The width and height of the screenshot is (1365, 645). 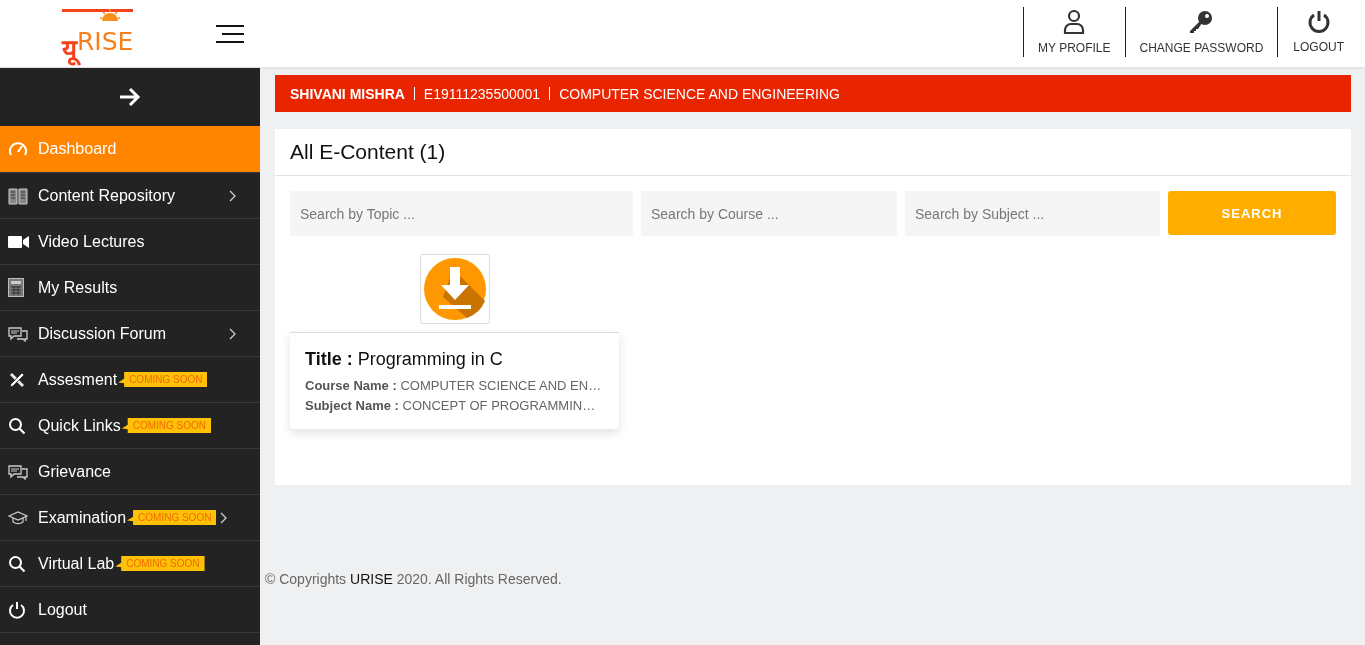 What do you see at coordinates (1201, 22) in the screenshot?
I see `key-icon` at bounding box center [1201, 22].